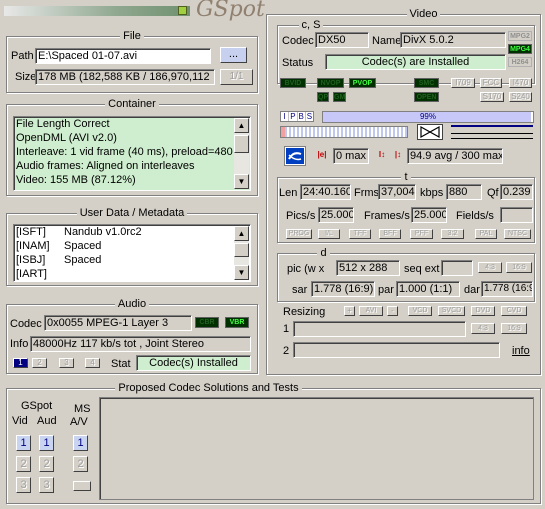 Image resolution: width=545 pixels, height=509 pixels. Describe the element at coordinates (23, 485) in the screenshot. I see `gspot-vid-3-button: 3` at that location.